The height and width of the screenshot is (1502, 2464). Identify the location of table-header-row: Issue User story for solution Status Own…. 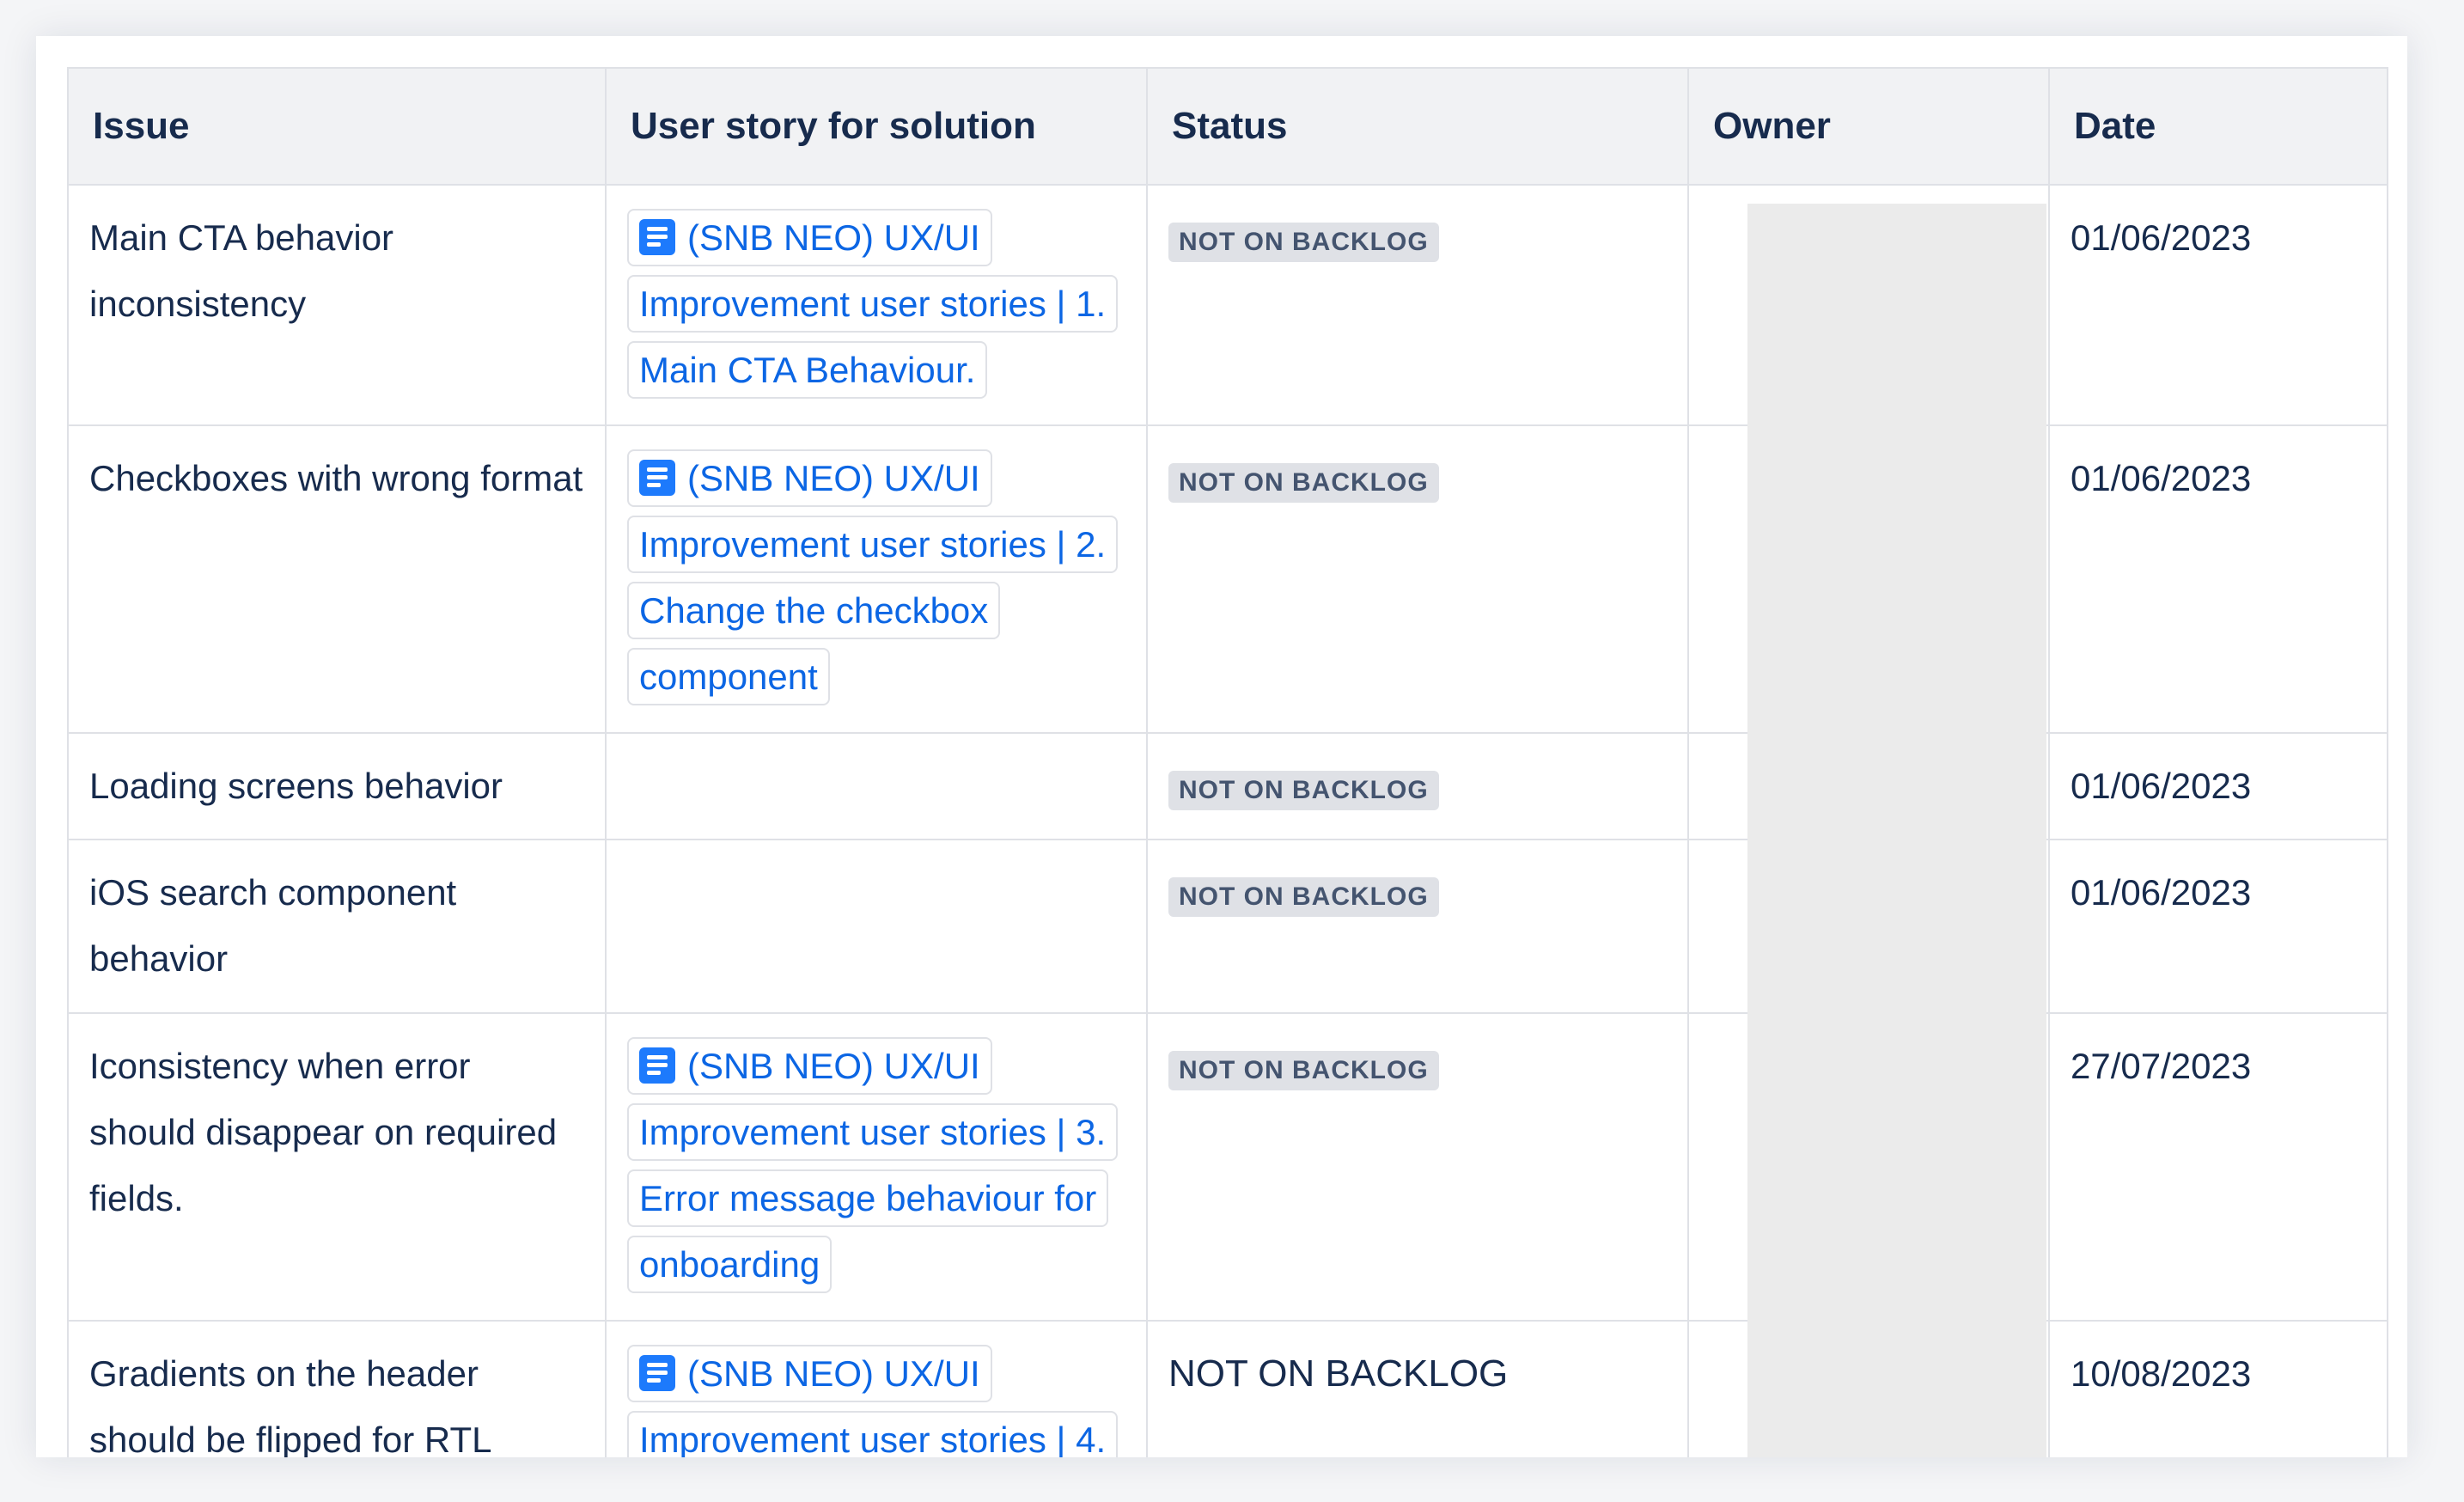
(1227, 126).